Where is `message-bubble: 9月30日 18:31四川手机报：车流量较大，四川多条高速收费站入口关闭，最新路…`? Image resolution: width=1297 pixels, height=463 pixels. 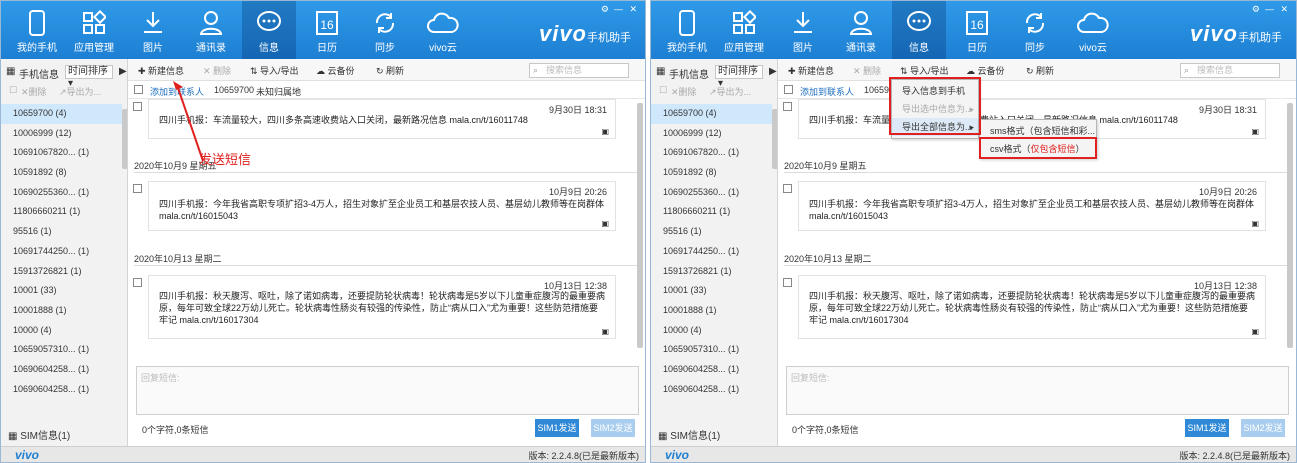
message-bubble: 9月30日 18:31四川手机报：车流量较大，四川多条高速收费站入口关闭，最新路… is located at coordinates (374, 119).